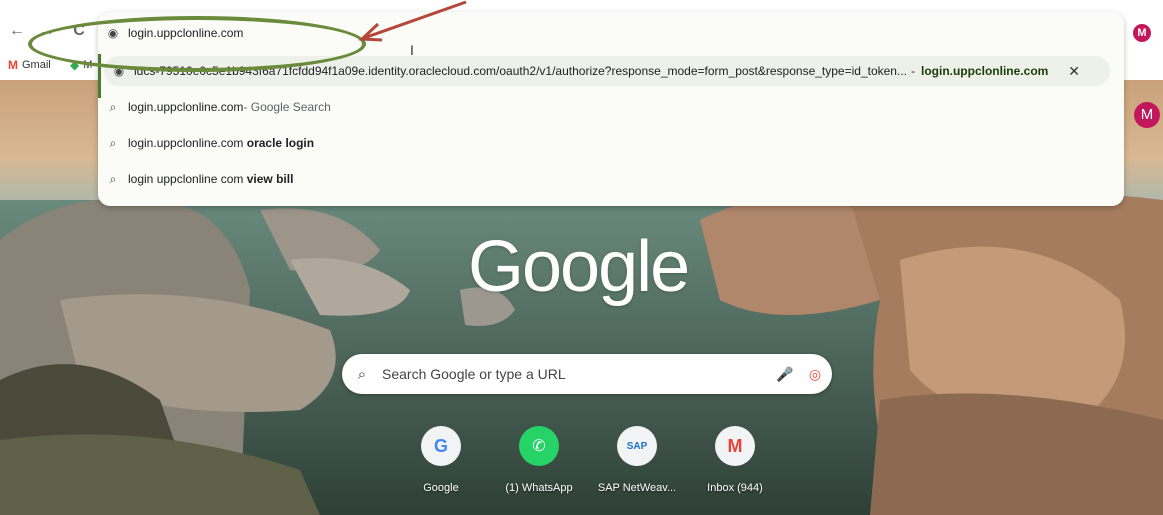 The image size is (1163, 515). I want to click on sap-icon: SAP, so click(637, 446).